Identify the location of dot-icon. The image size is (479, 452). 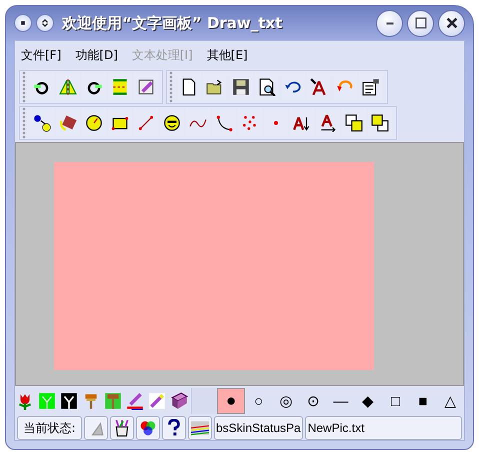
(276, 123).